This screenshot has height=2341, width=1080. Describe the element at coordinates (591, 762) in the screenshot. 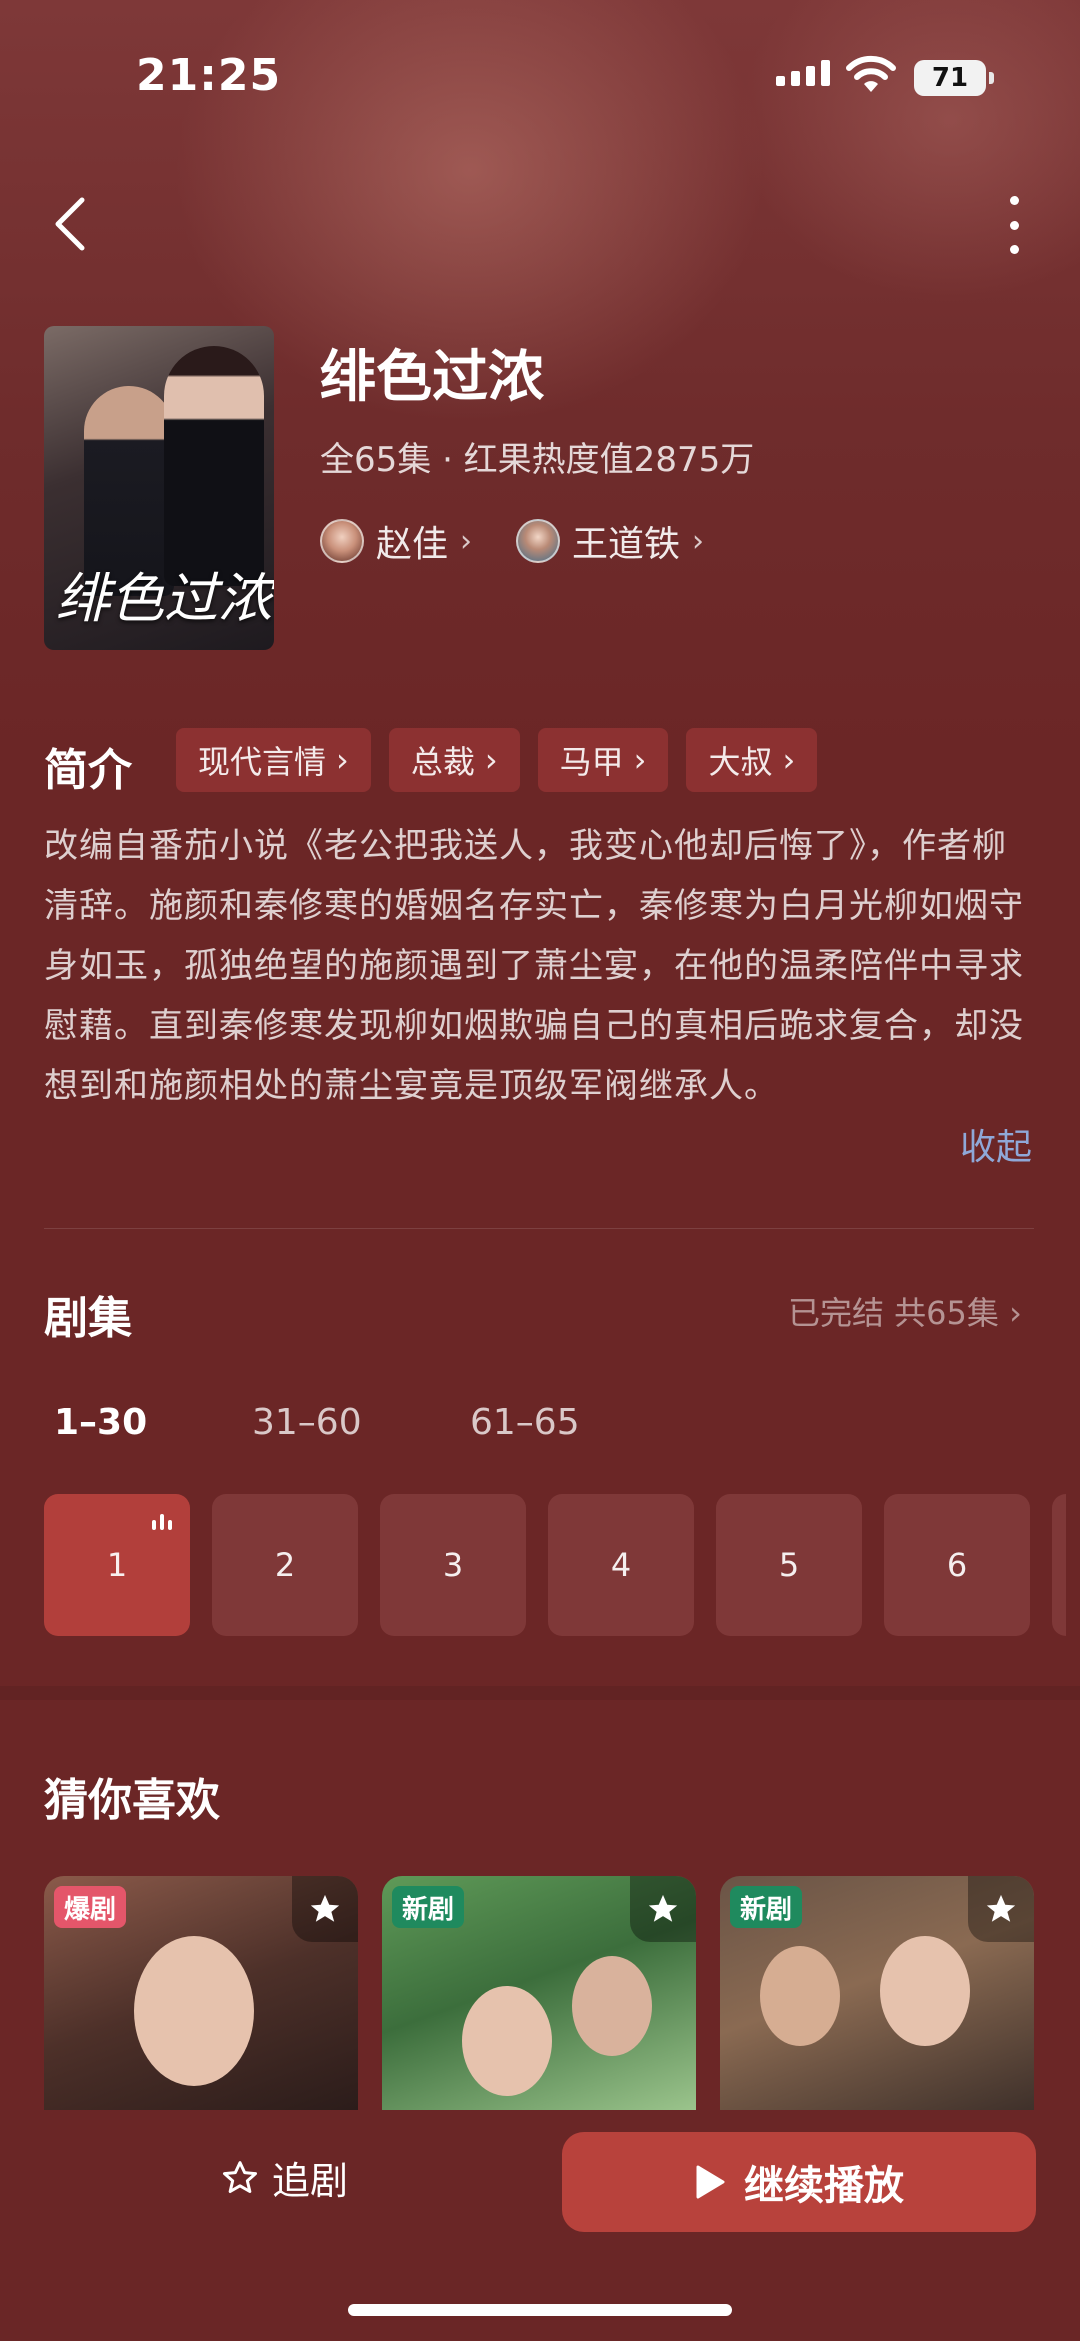

I see `tag-label: 马甲` at that location.